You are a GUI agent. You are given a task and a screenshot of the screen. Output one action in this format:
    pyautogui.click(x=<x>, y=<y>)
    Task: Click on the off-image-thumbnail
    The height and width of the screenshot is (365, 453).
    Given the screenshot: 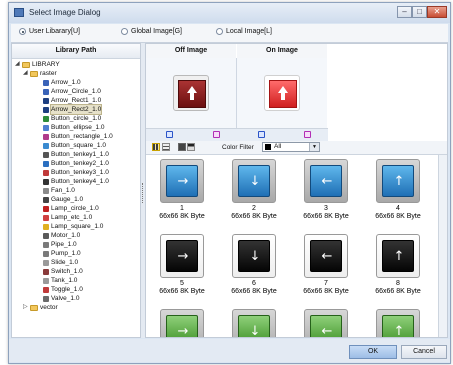 What is the action you would take?
    pyautogui.click(x=191, y=93)
    